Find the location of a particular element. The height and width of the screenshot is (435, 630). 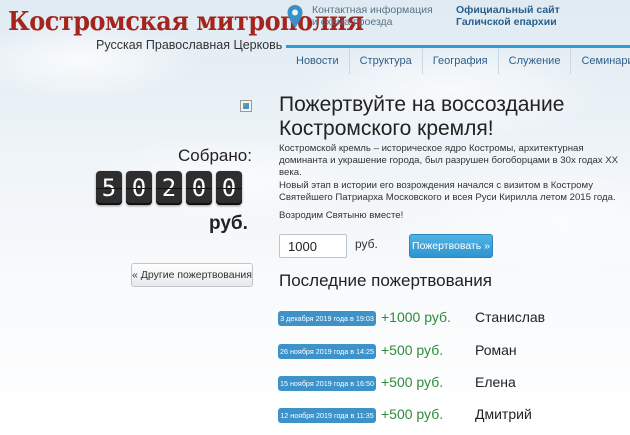

recent-donations-title: Последние пожертвования is located at coordinates (385, 280).